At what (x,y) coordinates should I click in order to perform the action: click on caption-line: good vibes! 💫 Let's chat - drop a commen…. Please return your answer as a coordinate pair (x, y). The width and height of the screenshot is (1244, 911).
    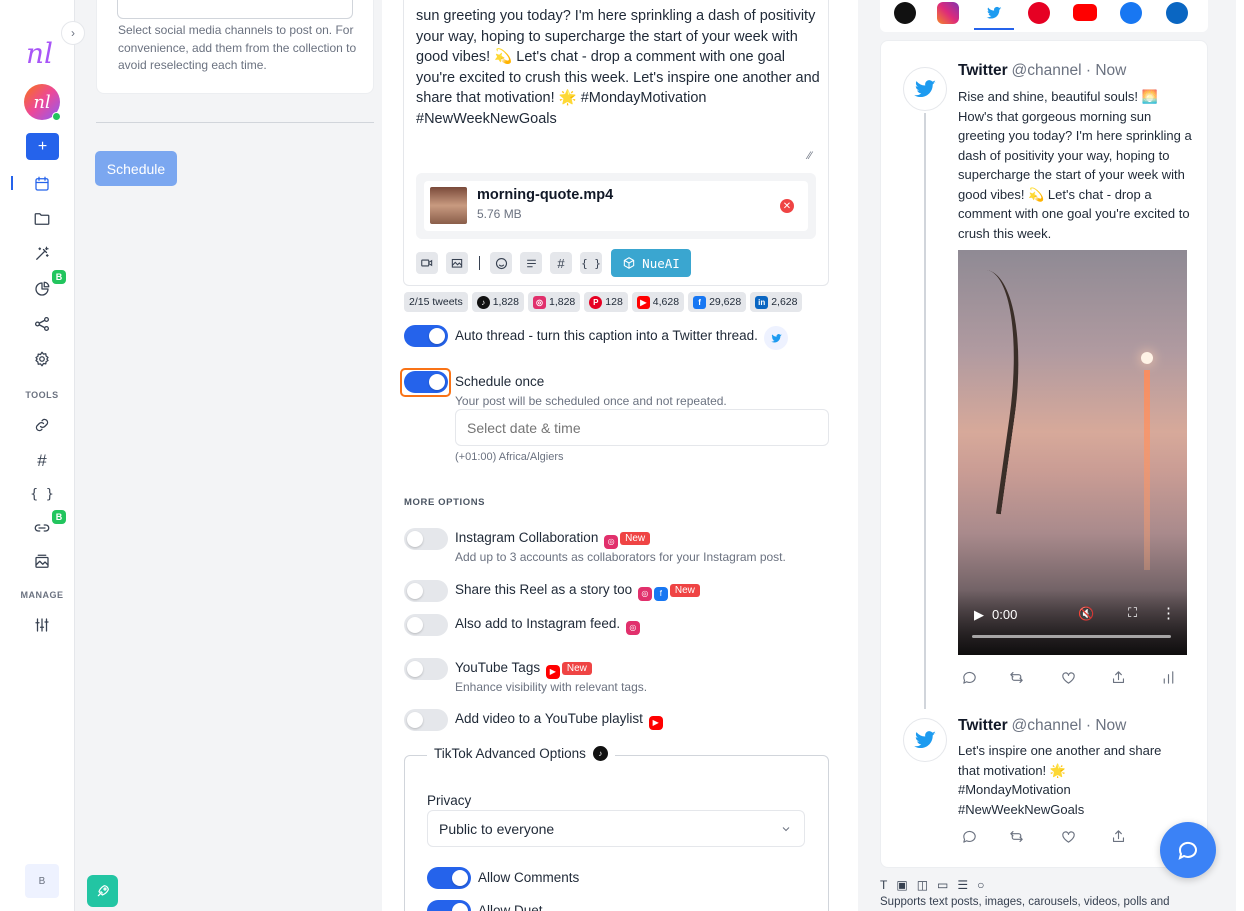
    Looking at the image, I should click on (601, 57).